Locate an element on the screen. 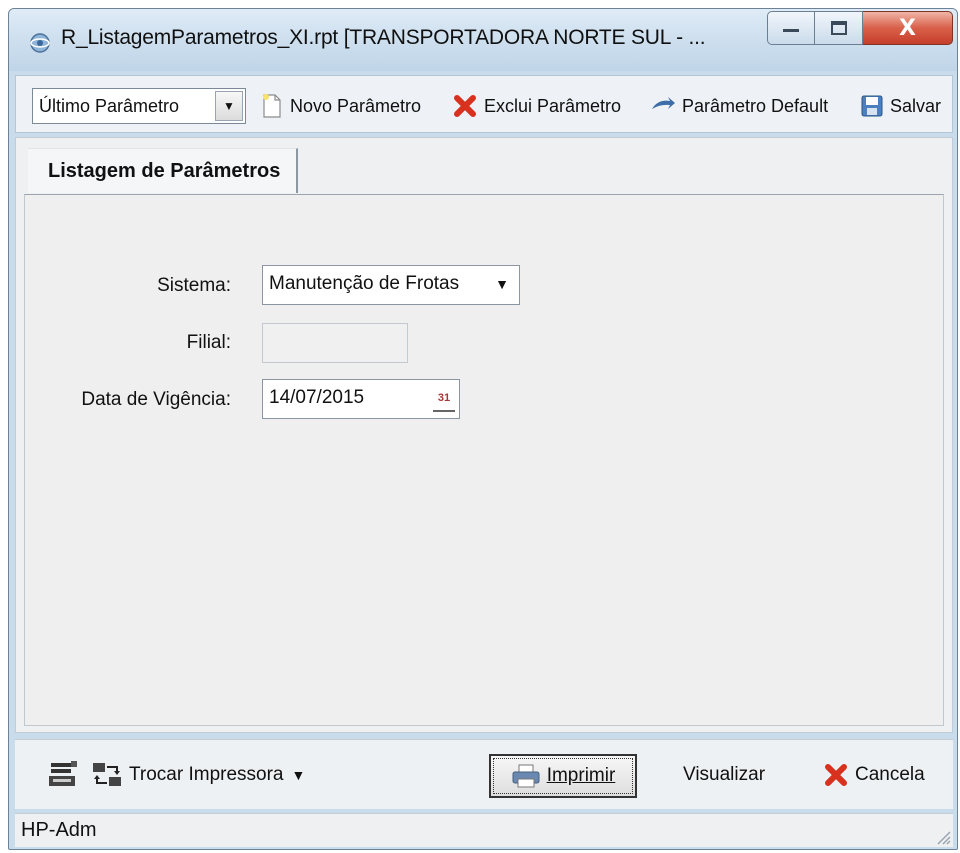 Image resolution: width=960 pixels, height=853 pixels. trocar-impressora-label: Trocar Impressora is located at coordinates (206, 774).